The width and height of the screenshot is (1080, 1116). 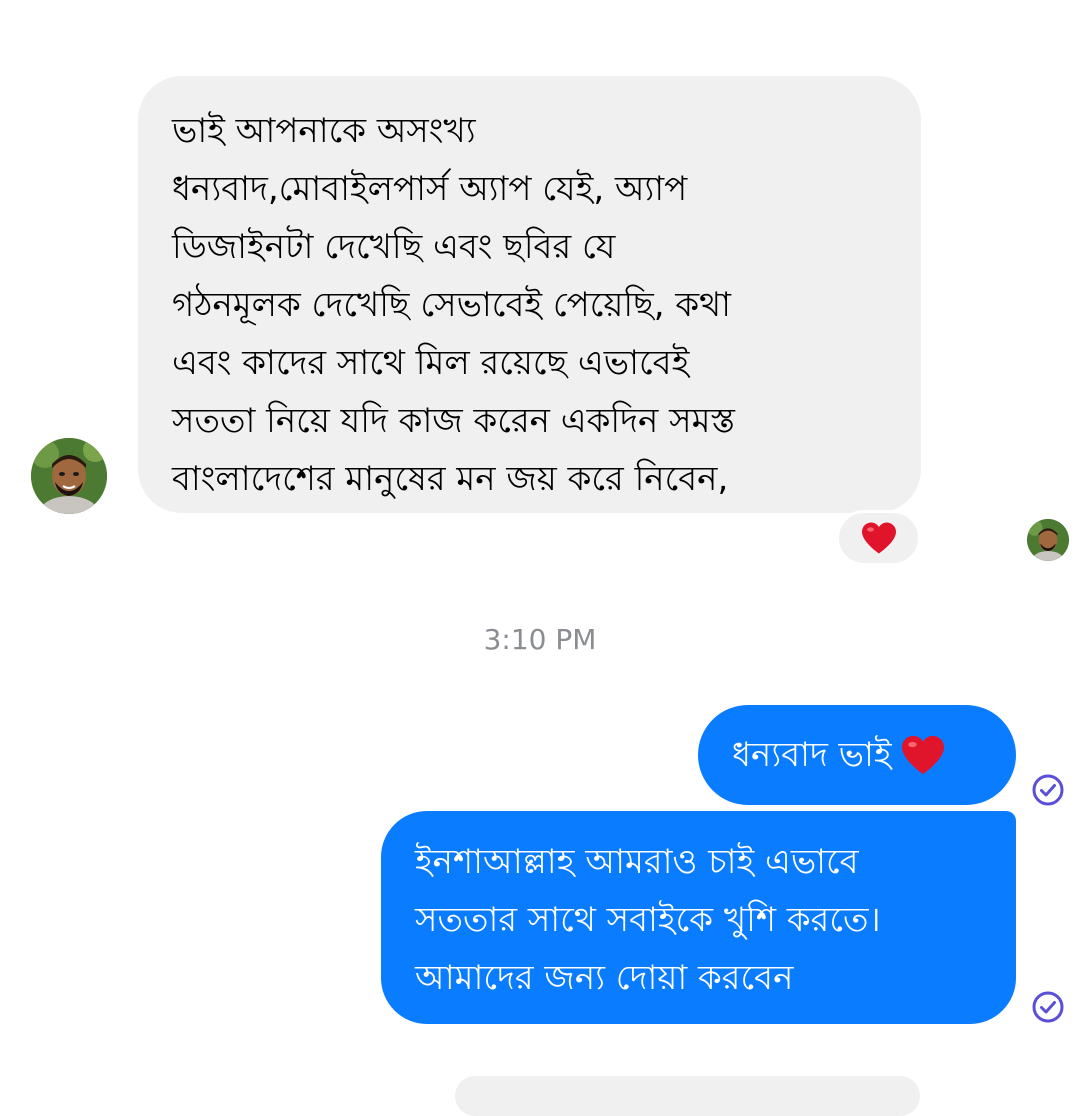 I want to click on message-line: সততার সাথে সবাইকে খুশি করতে।, so click(x=648, y=920).